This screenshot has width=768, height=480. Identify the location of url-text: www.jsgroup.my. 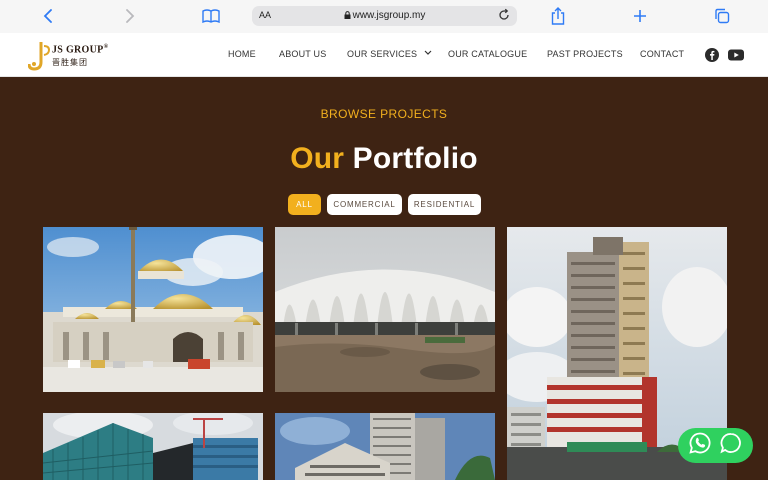
(384, 15).